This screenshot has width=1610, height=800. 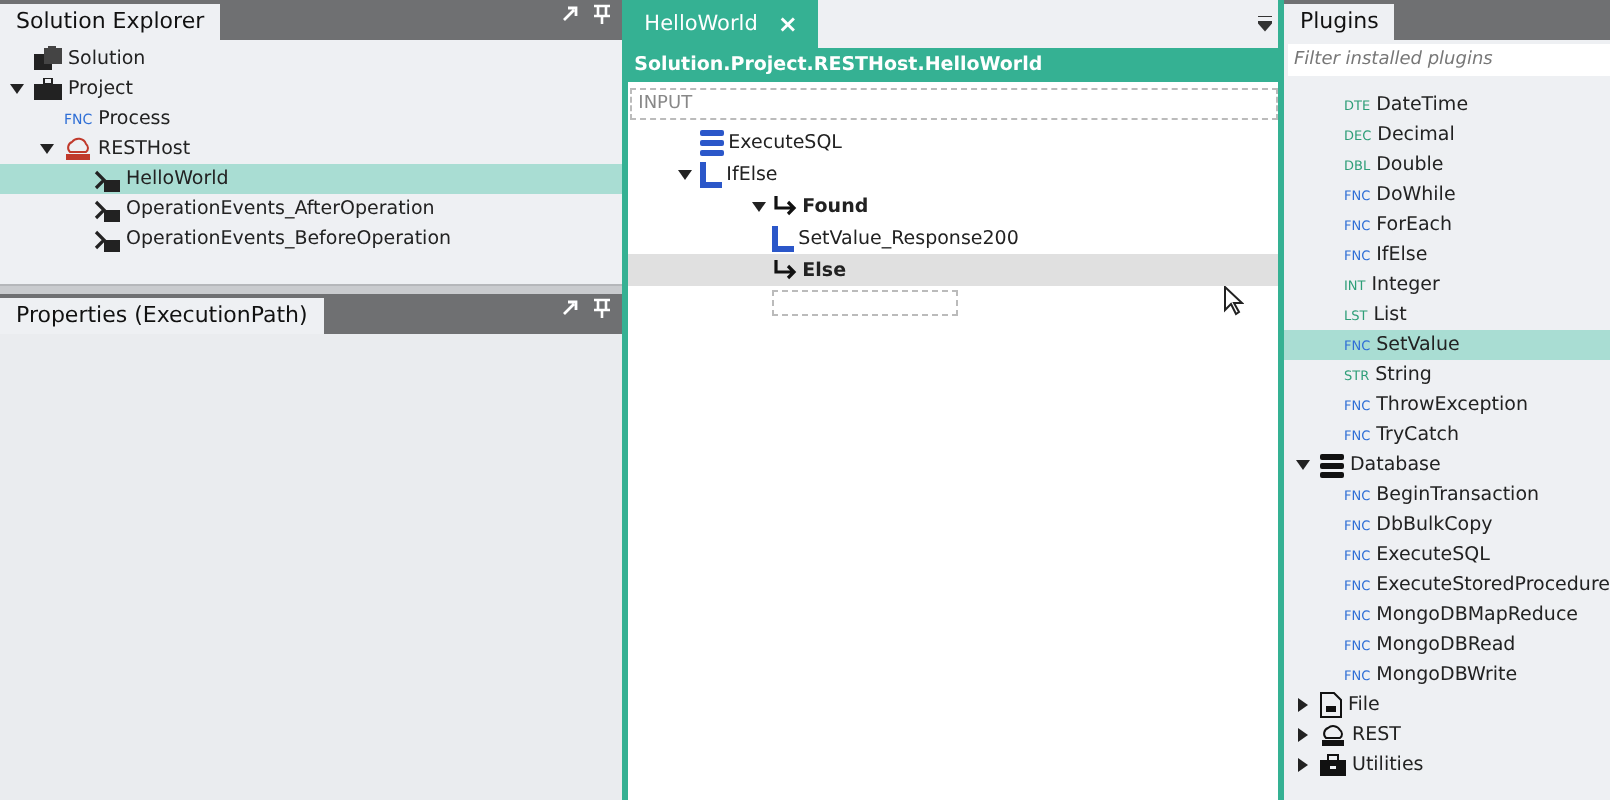 What do you see at coordinates (824, 270) in the screenshot?
I see `step-label: Else` at bounding box center [824, 270].